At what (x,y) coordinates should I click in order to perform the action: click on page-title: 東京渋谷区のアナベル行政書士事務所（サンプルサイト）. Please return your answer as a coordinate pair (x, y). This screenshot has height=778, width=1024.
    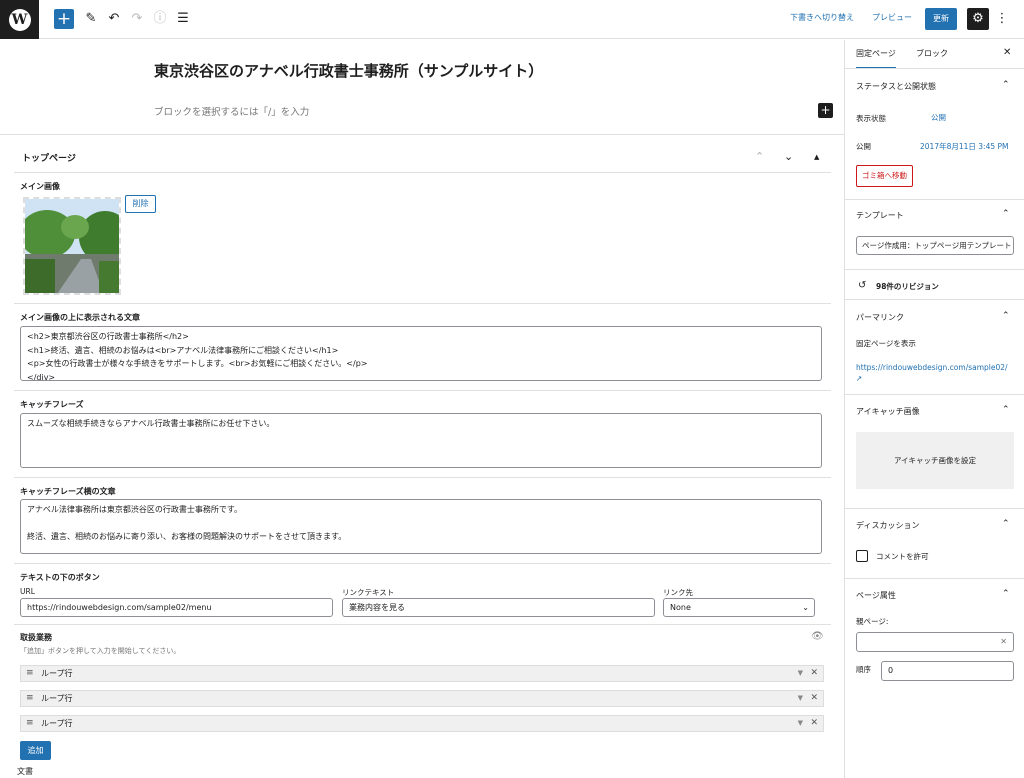
    Looking at the image, I should click on (348, 70).